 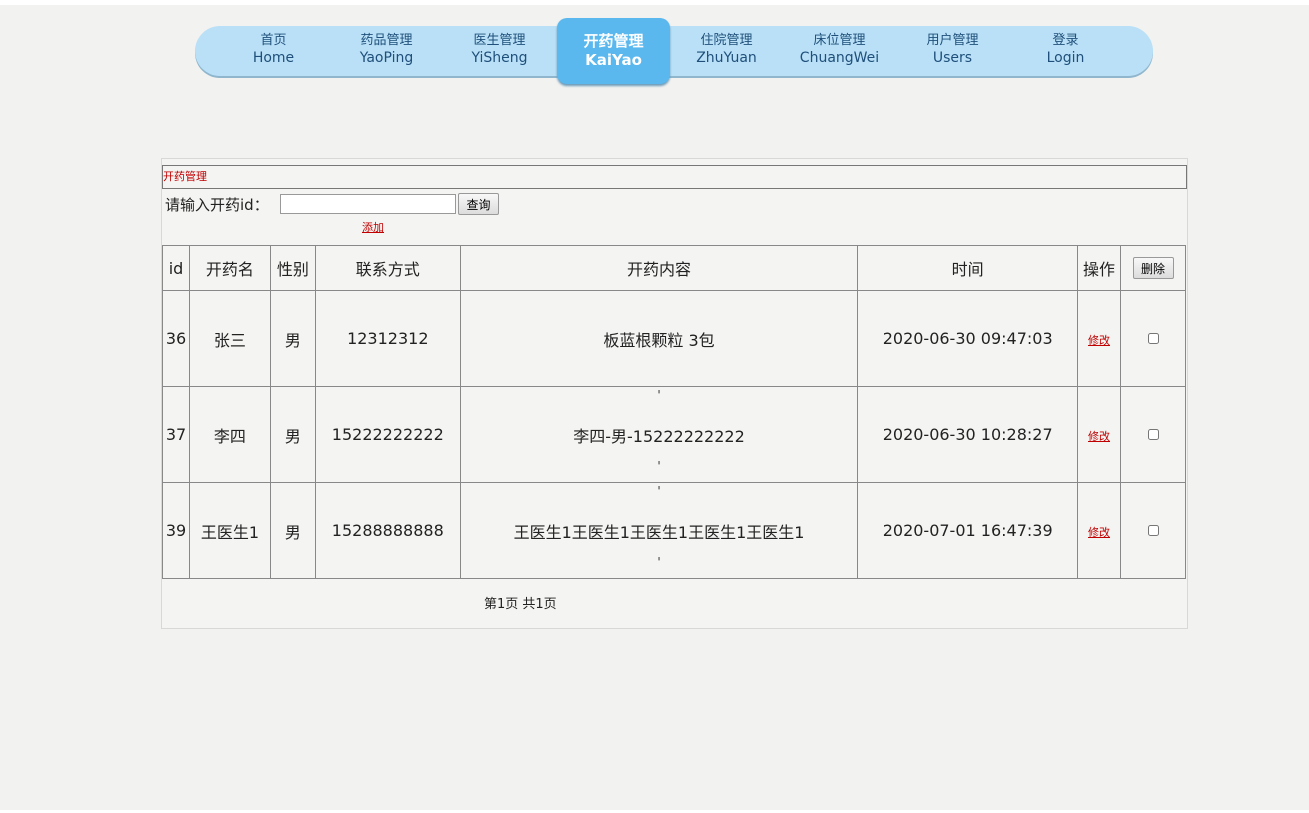 I want to click on nav-item-login: 登录 Login, so click(x=1065, y=51).